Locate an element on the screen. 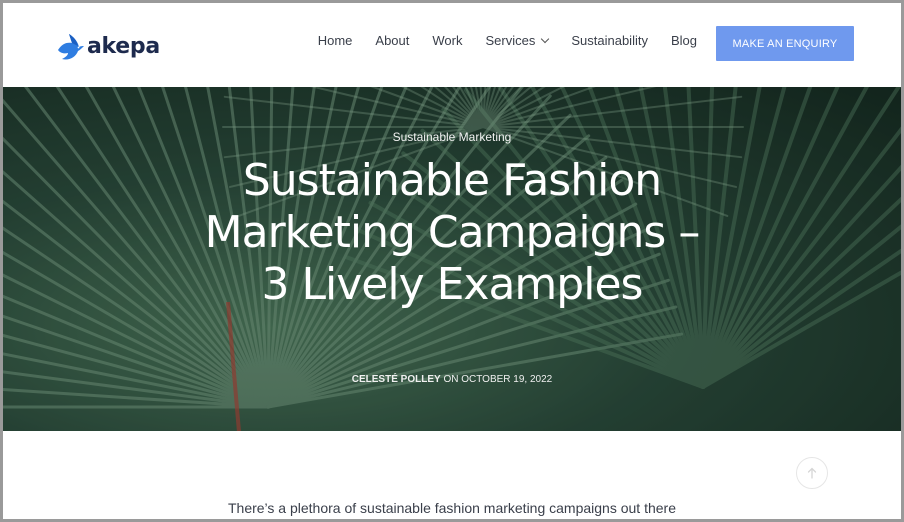  post-category-link: Sustainable Marketing is located at coordinates (452, 137).